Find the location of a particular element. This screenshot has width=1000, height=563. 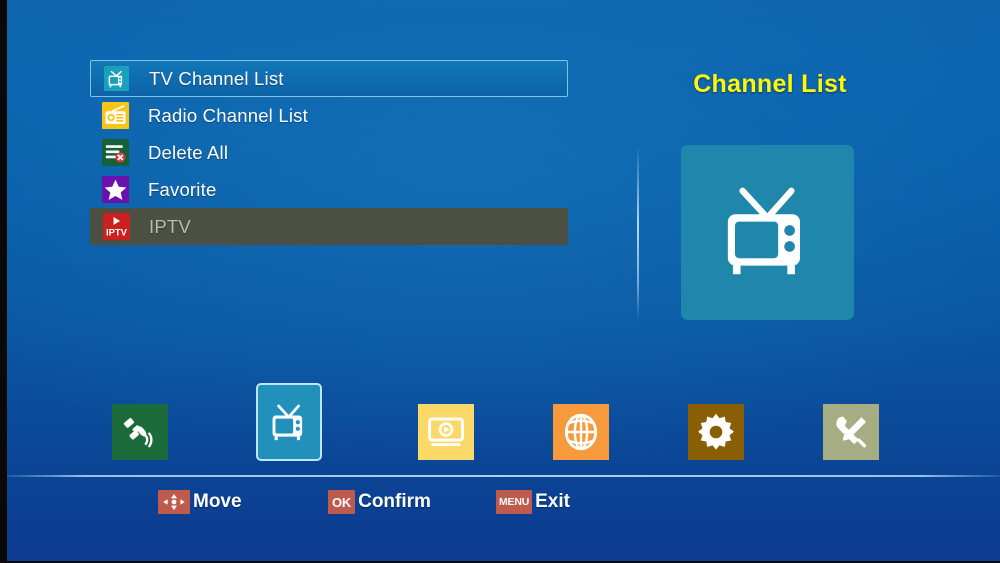

hint-label: Confirm is located at coordinates (394, 501).